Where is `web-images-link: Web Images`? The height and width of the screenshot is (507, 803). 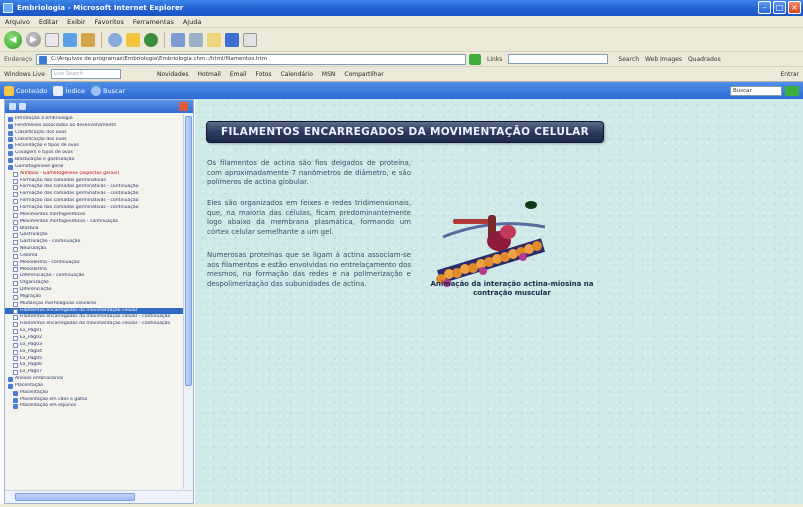 web-images-link: Web Images is located at coordinates (663, 59).